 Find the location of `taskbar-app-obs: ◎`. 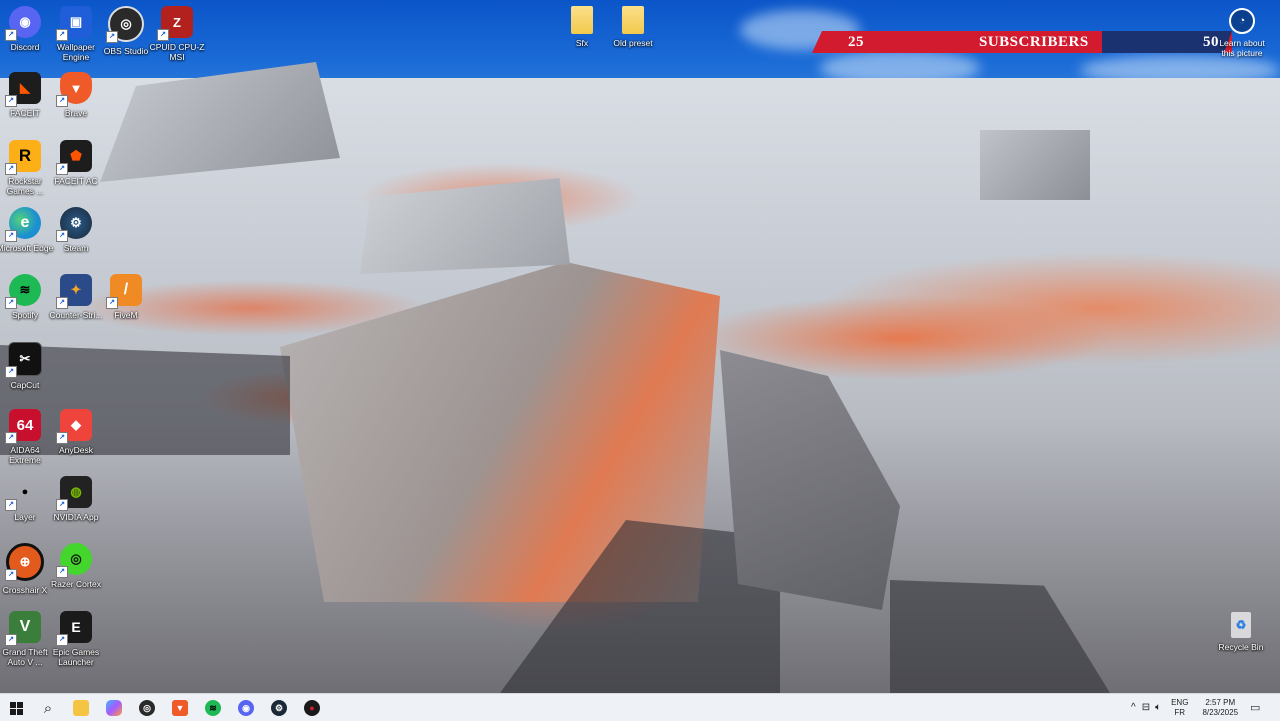

taskbar-app-obs: ◎ is located at coordinates (147, 708).